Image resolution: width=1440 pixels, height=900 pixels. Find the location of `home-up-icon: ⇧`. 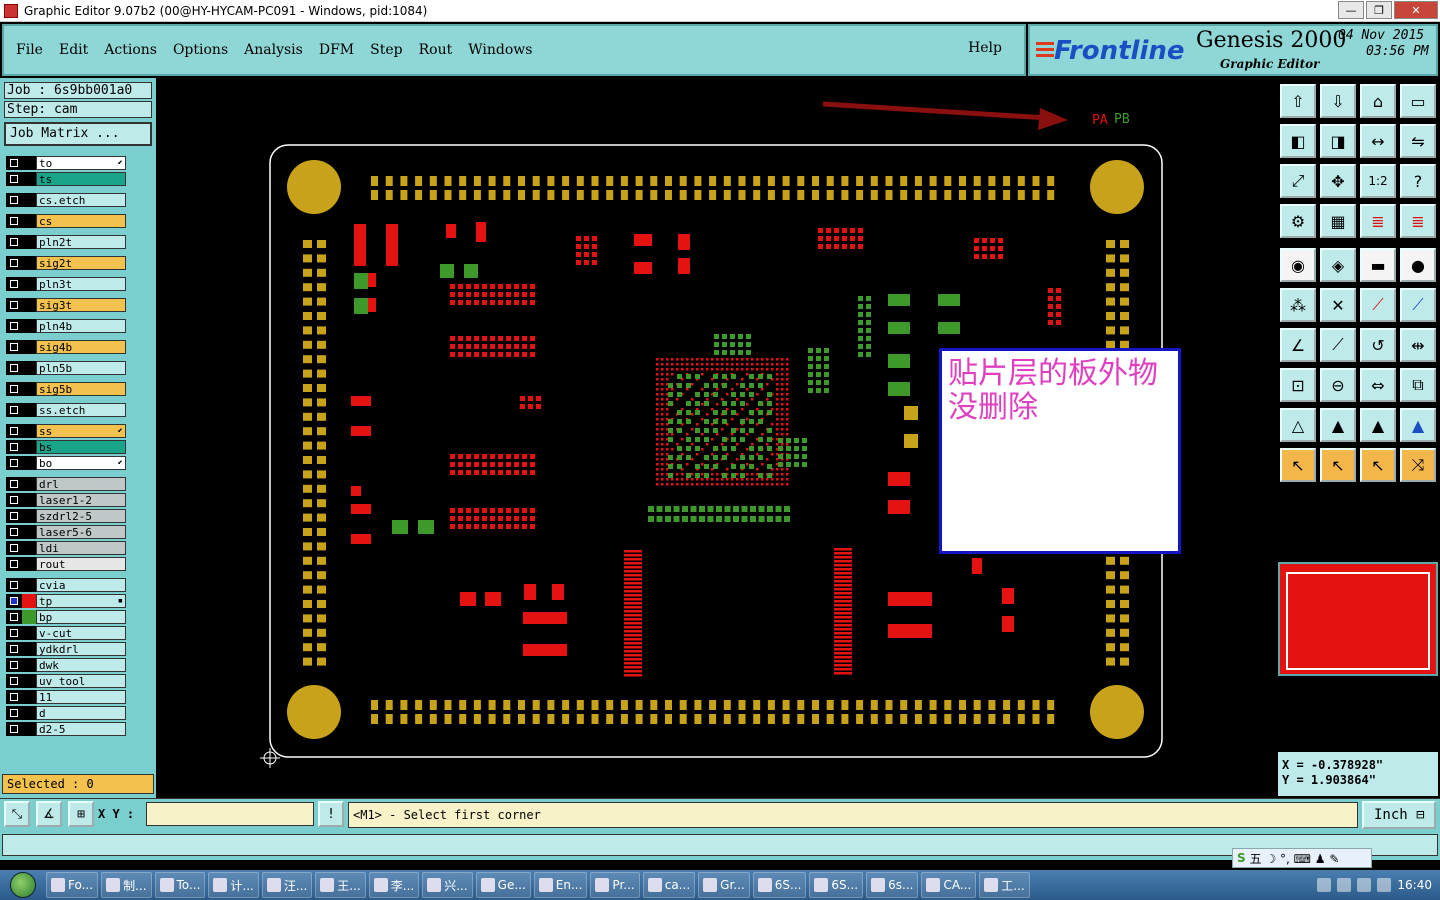

home-up-icon: ⇧ is located at coordinates (1298, 101).